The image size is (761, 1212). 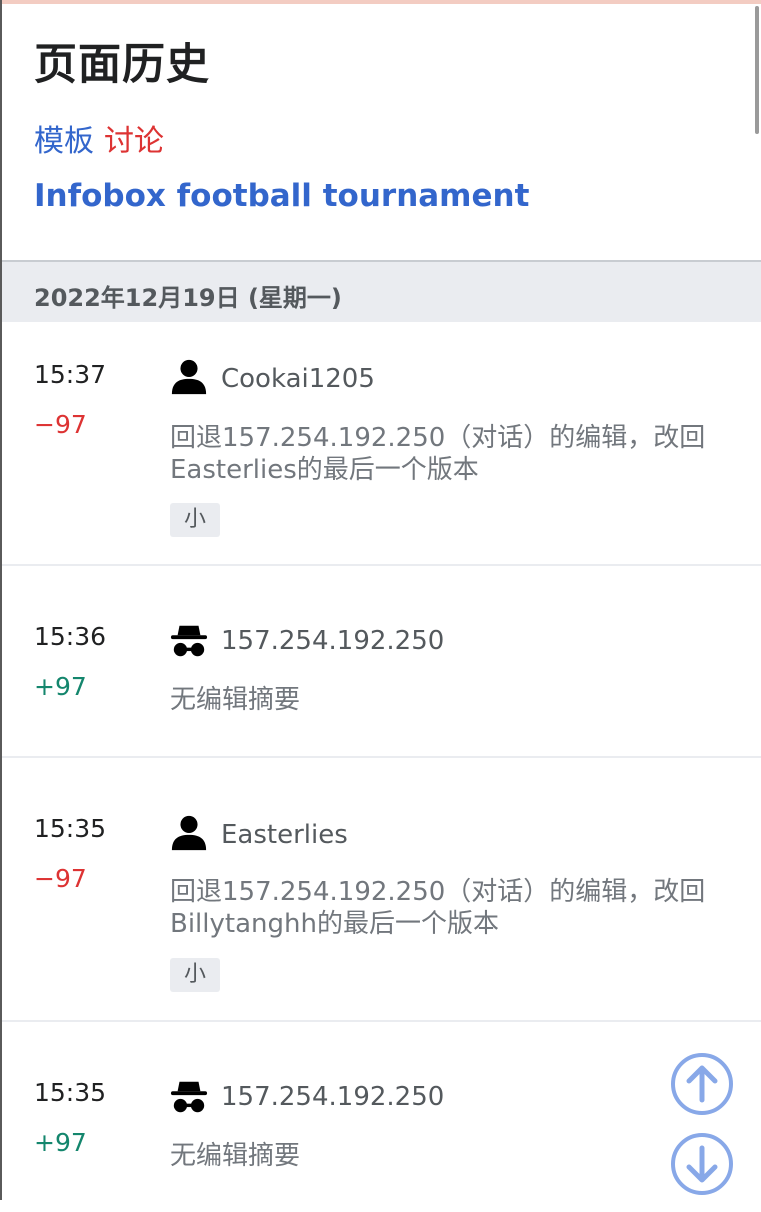 What do you see at coordinates (702, 1164) in the screenshot?
I see `arrow-down-circle-icon` at bounding box center [702, 1164].